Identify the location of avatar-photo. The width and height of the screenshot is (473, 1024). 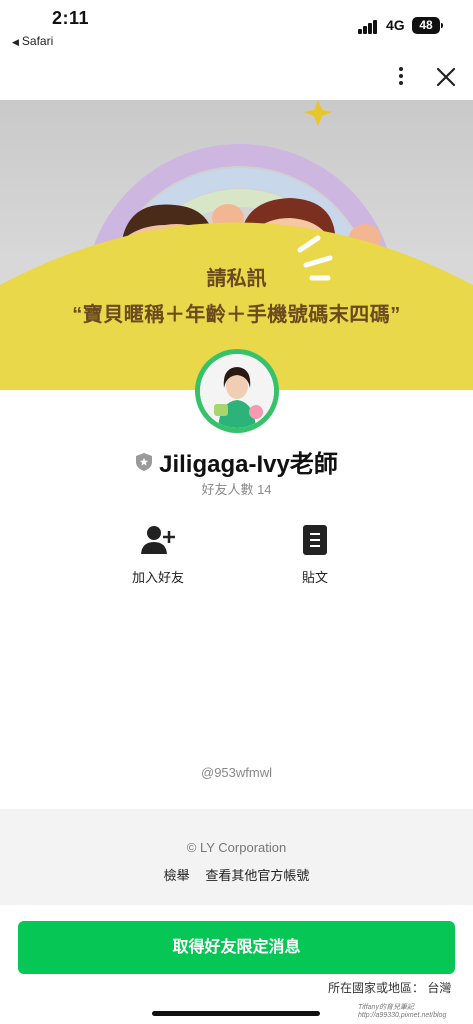
(237, 391).